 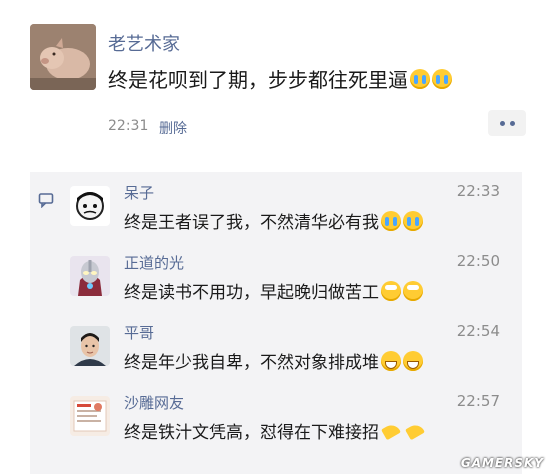 I want to click on more-options-button, so click(x=507, y=123).